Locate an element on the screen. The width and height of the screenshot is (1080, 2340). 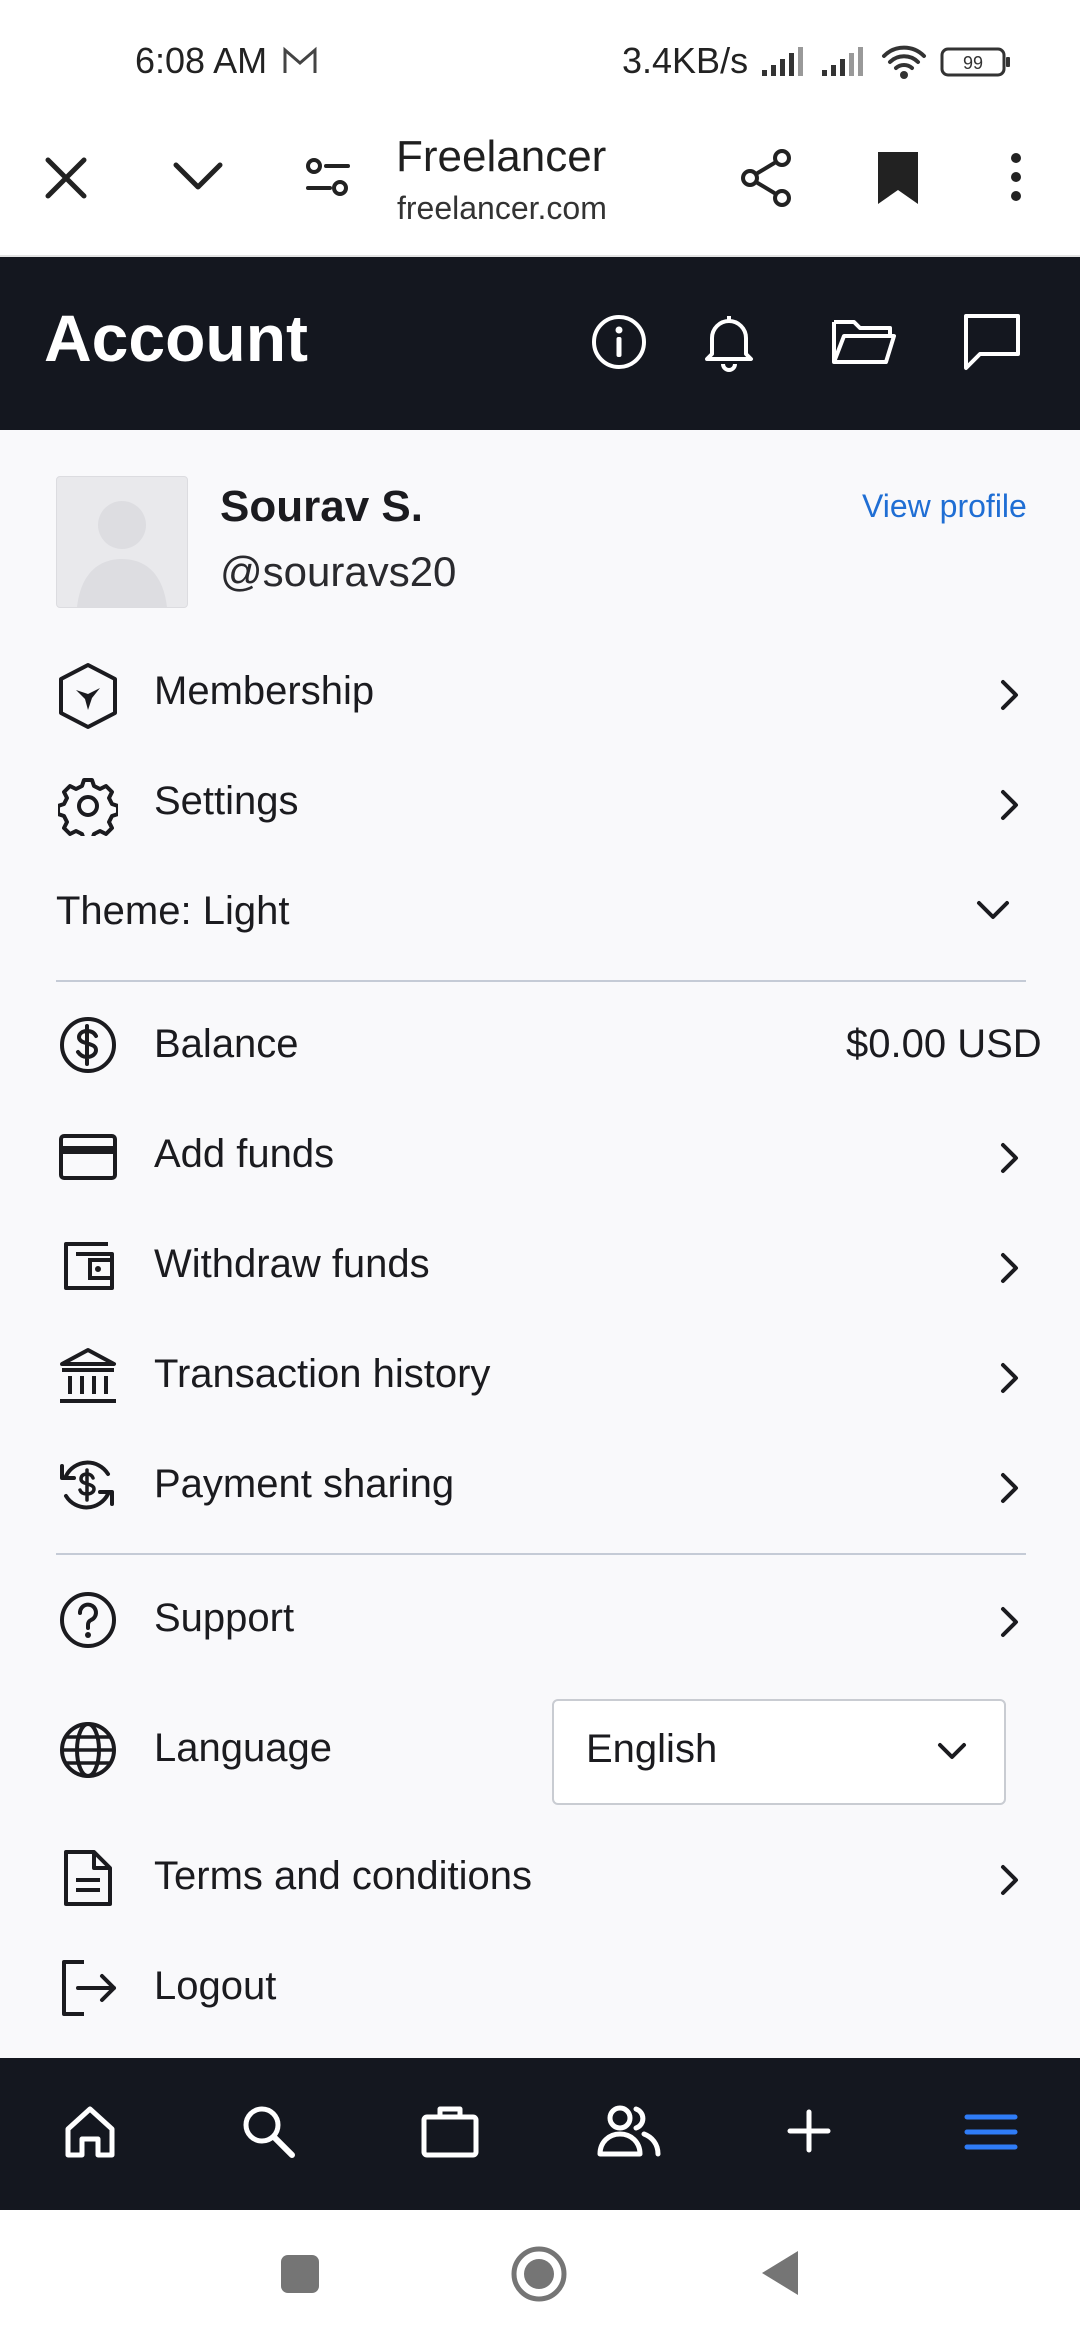
menu-icon is located at coordinates (991, 2132).